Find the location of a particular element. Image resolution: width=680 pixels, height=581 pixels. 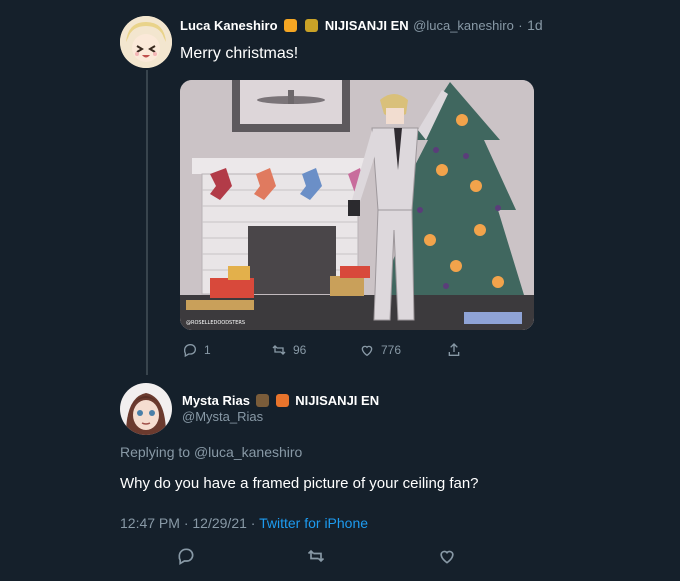

luca-avatar is located at coordinates (146, 42).